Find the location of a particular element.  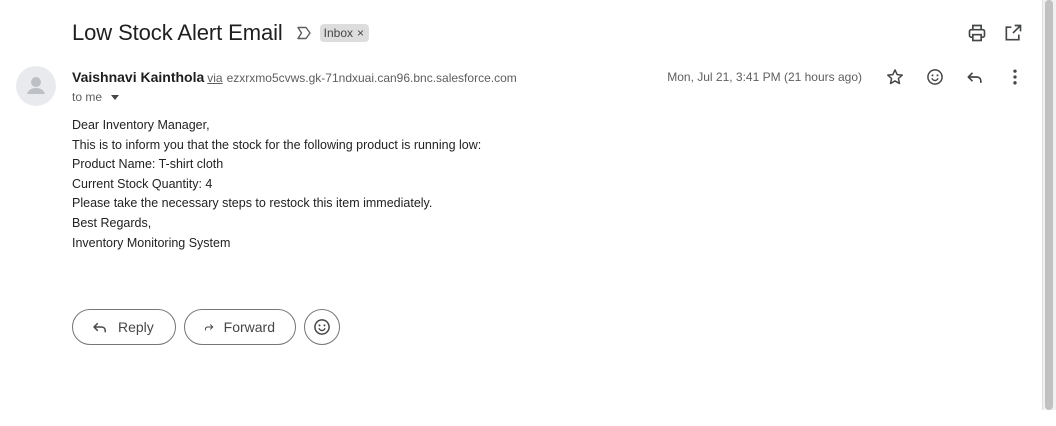

via-link: via is located at coordinates (214, 78).